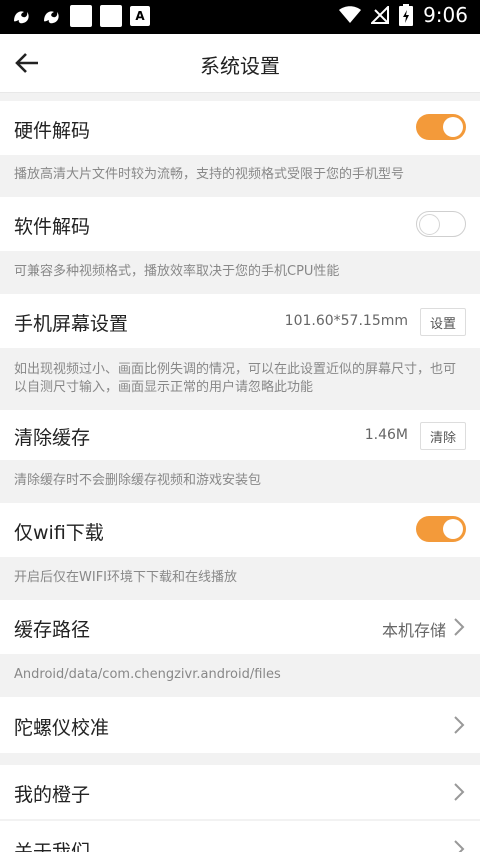 Image resolution: width=480 pixels, height=852 pixels. What do you see at coordinates (52, 846) in the screenshot?
I see `about-us-label: 关于我们` at bounding box center [52, 846].